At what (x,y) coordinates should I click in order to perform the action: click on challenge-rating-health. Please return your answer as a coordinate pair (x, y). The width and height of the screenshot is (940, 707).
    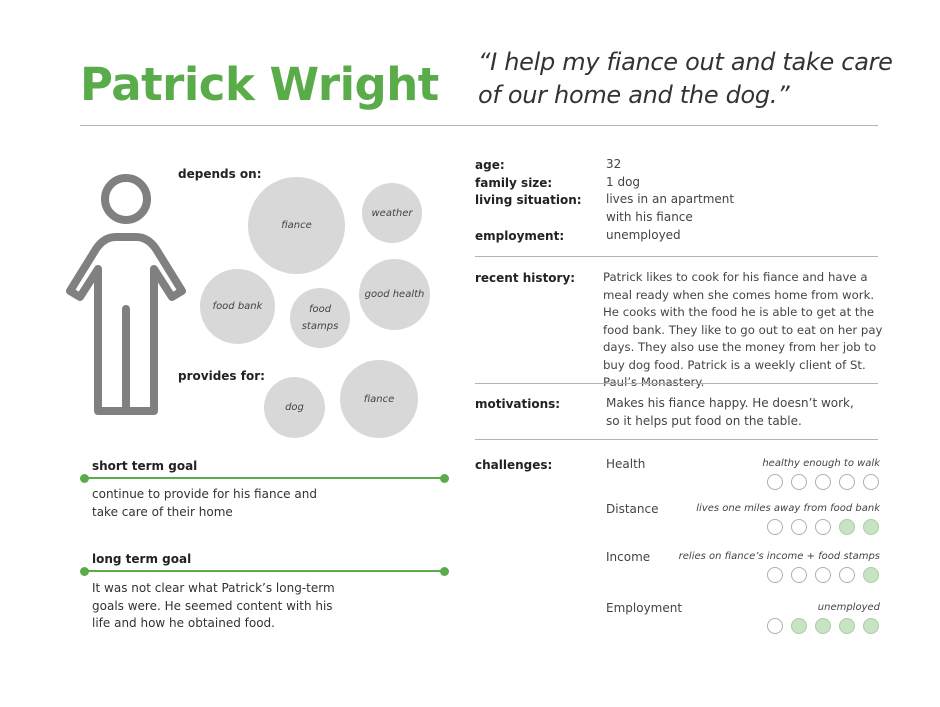
    Looking at the image, I should click on (823, 482).